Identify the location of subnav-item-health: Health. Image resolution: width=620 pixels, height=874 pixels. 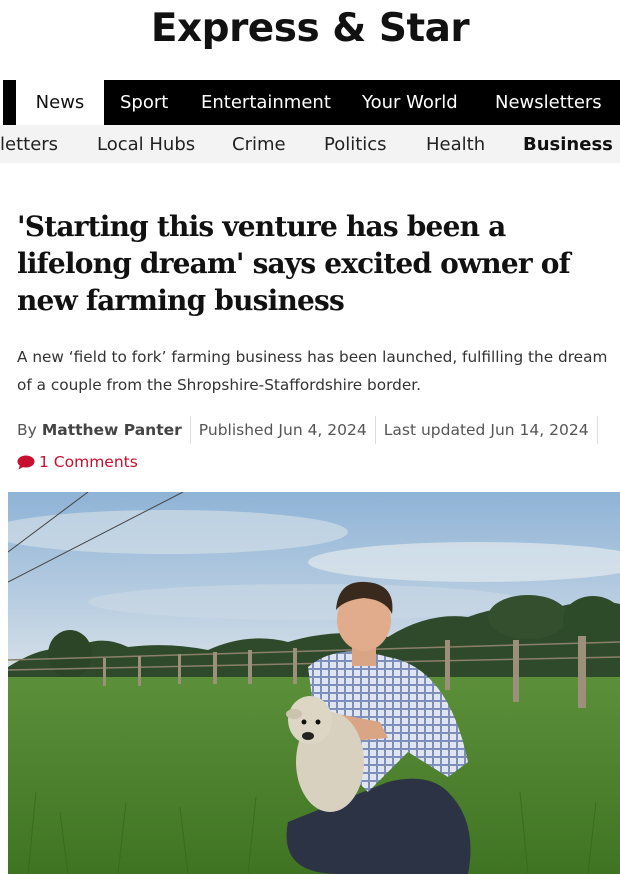
(455, 144).